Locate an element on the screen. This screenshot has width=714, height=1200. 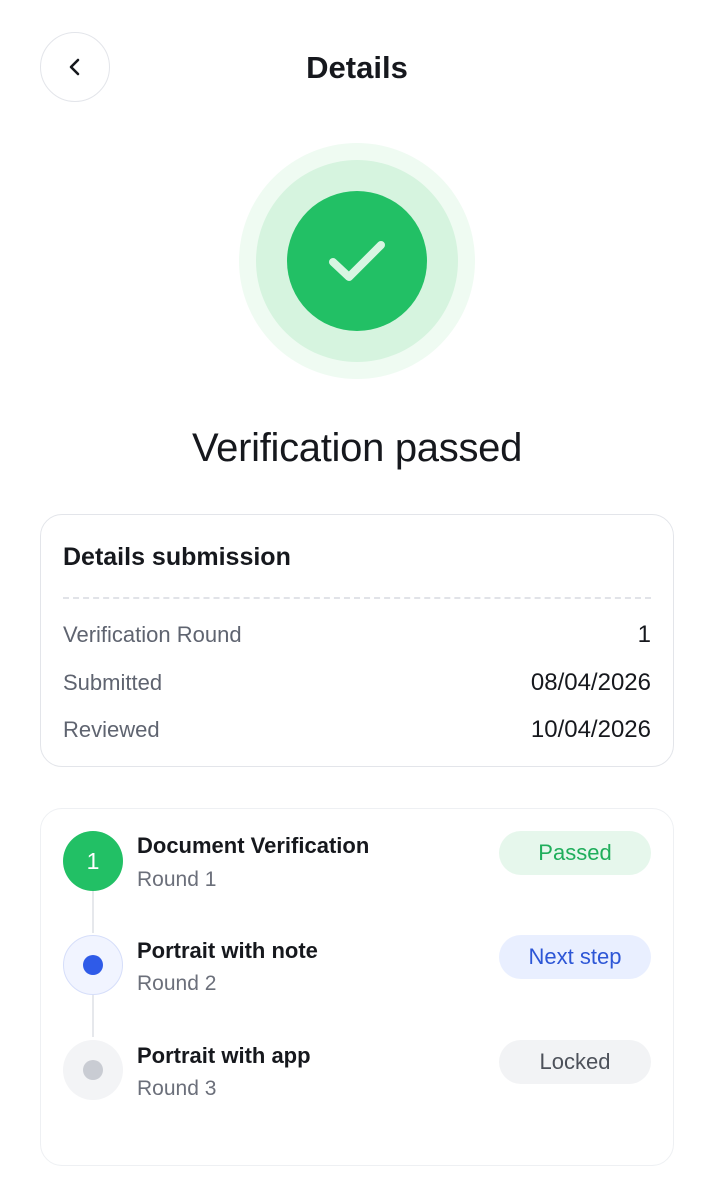
step-title: Document Verification is located at coordinates (253, 845).